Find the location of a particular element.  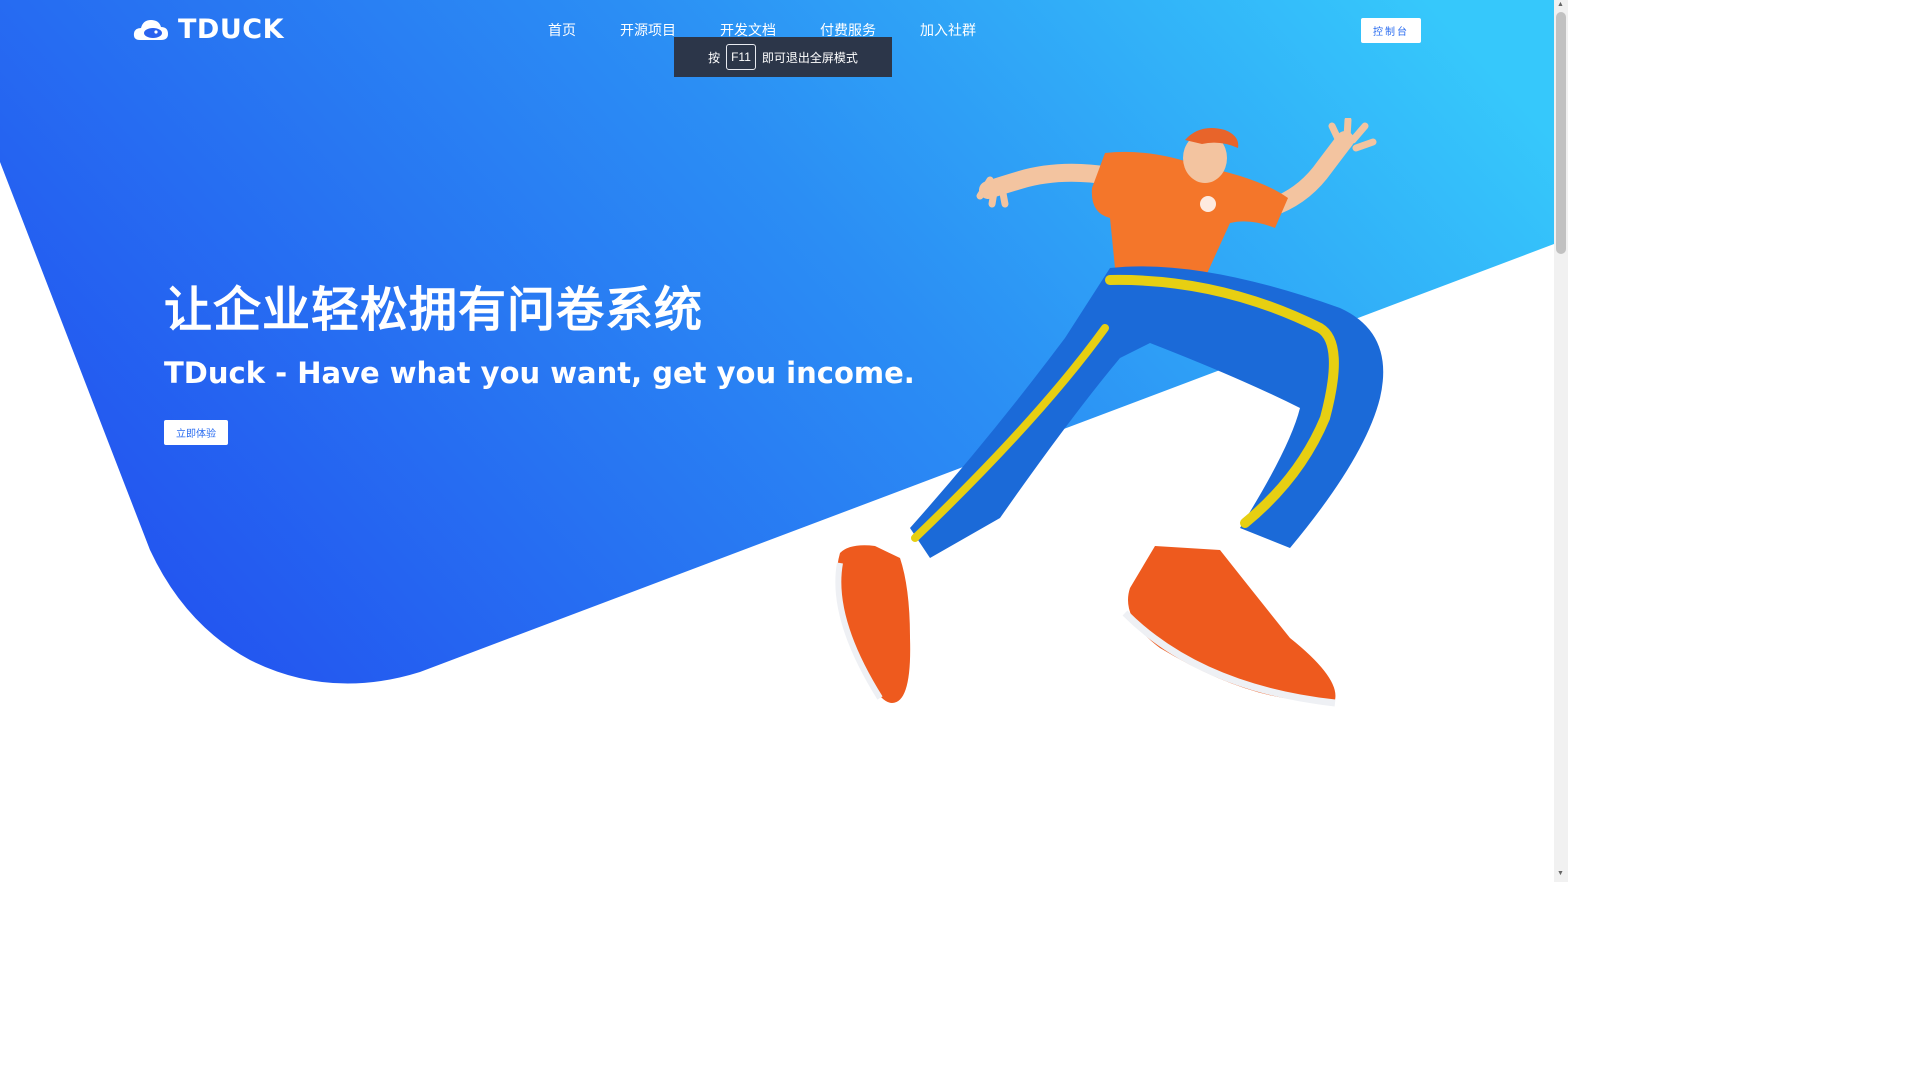

try-now-button: 立即体验 is located at coordinates (196, 432).